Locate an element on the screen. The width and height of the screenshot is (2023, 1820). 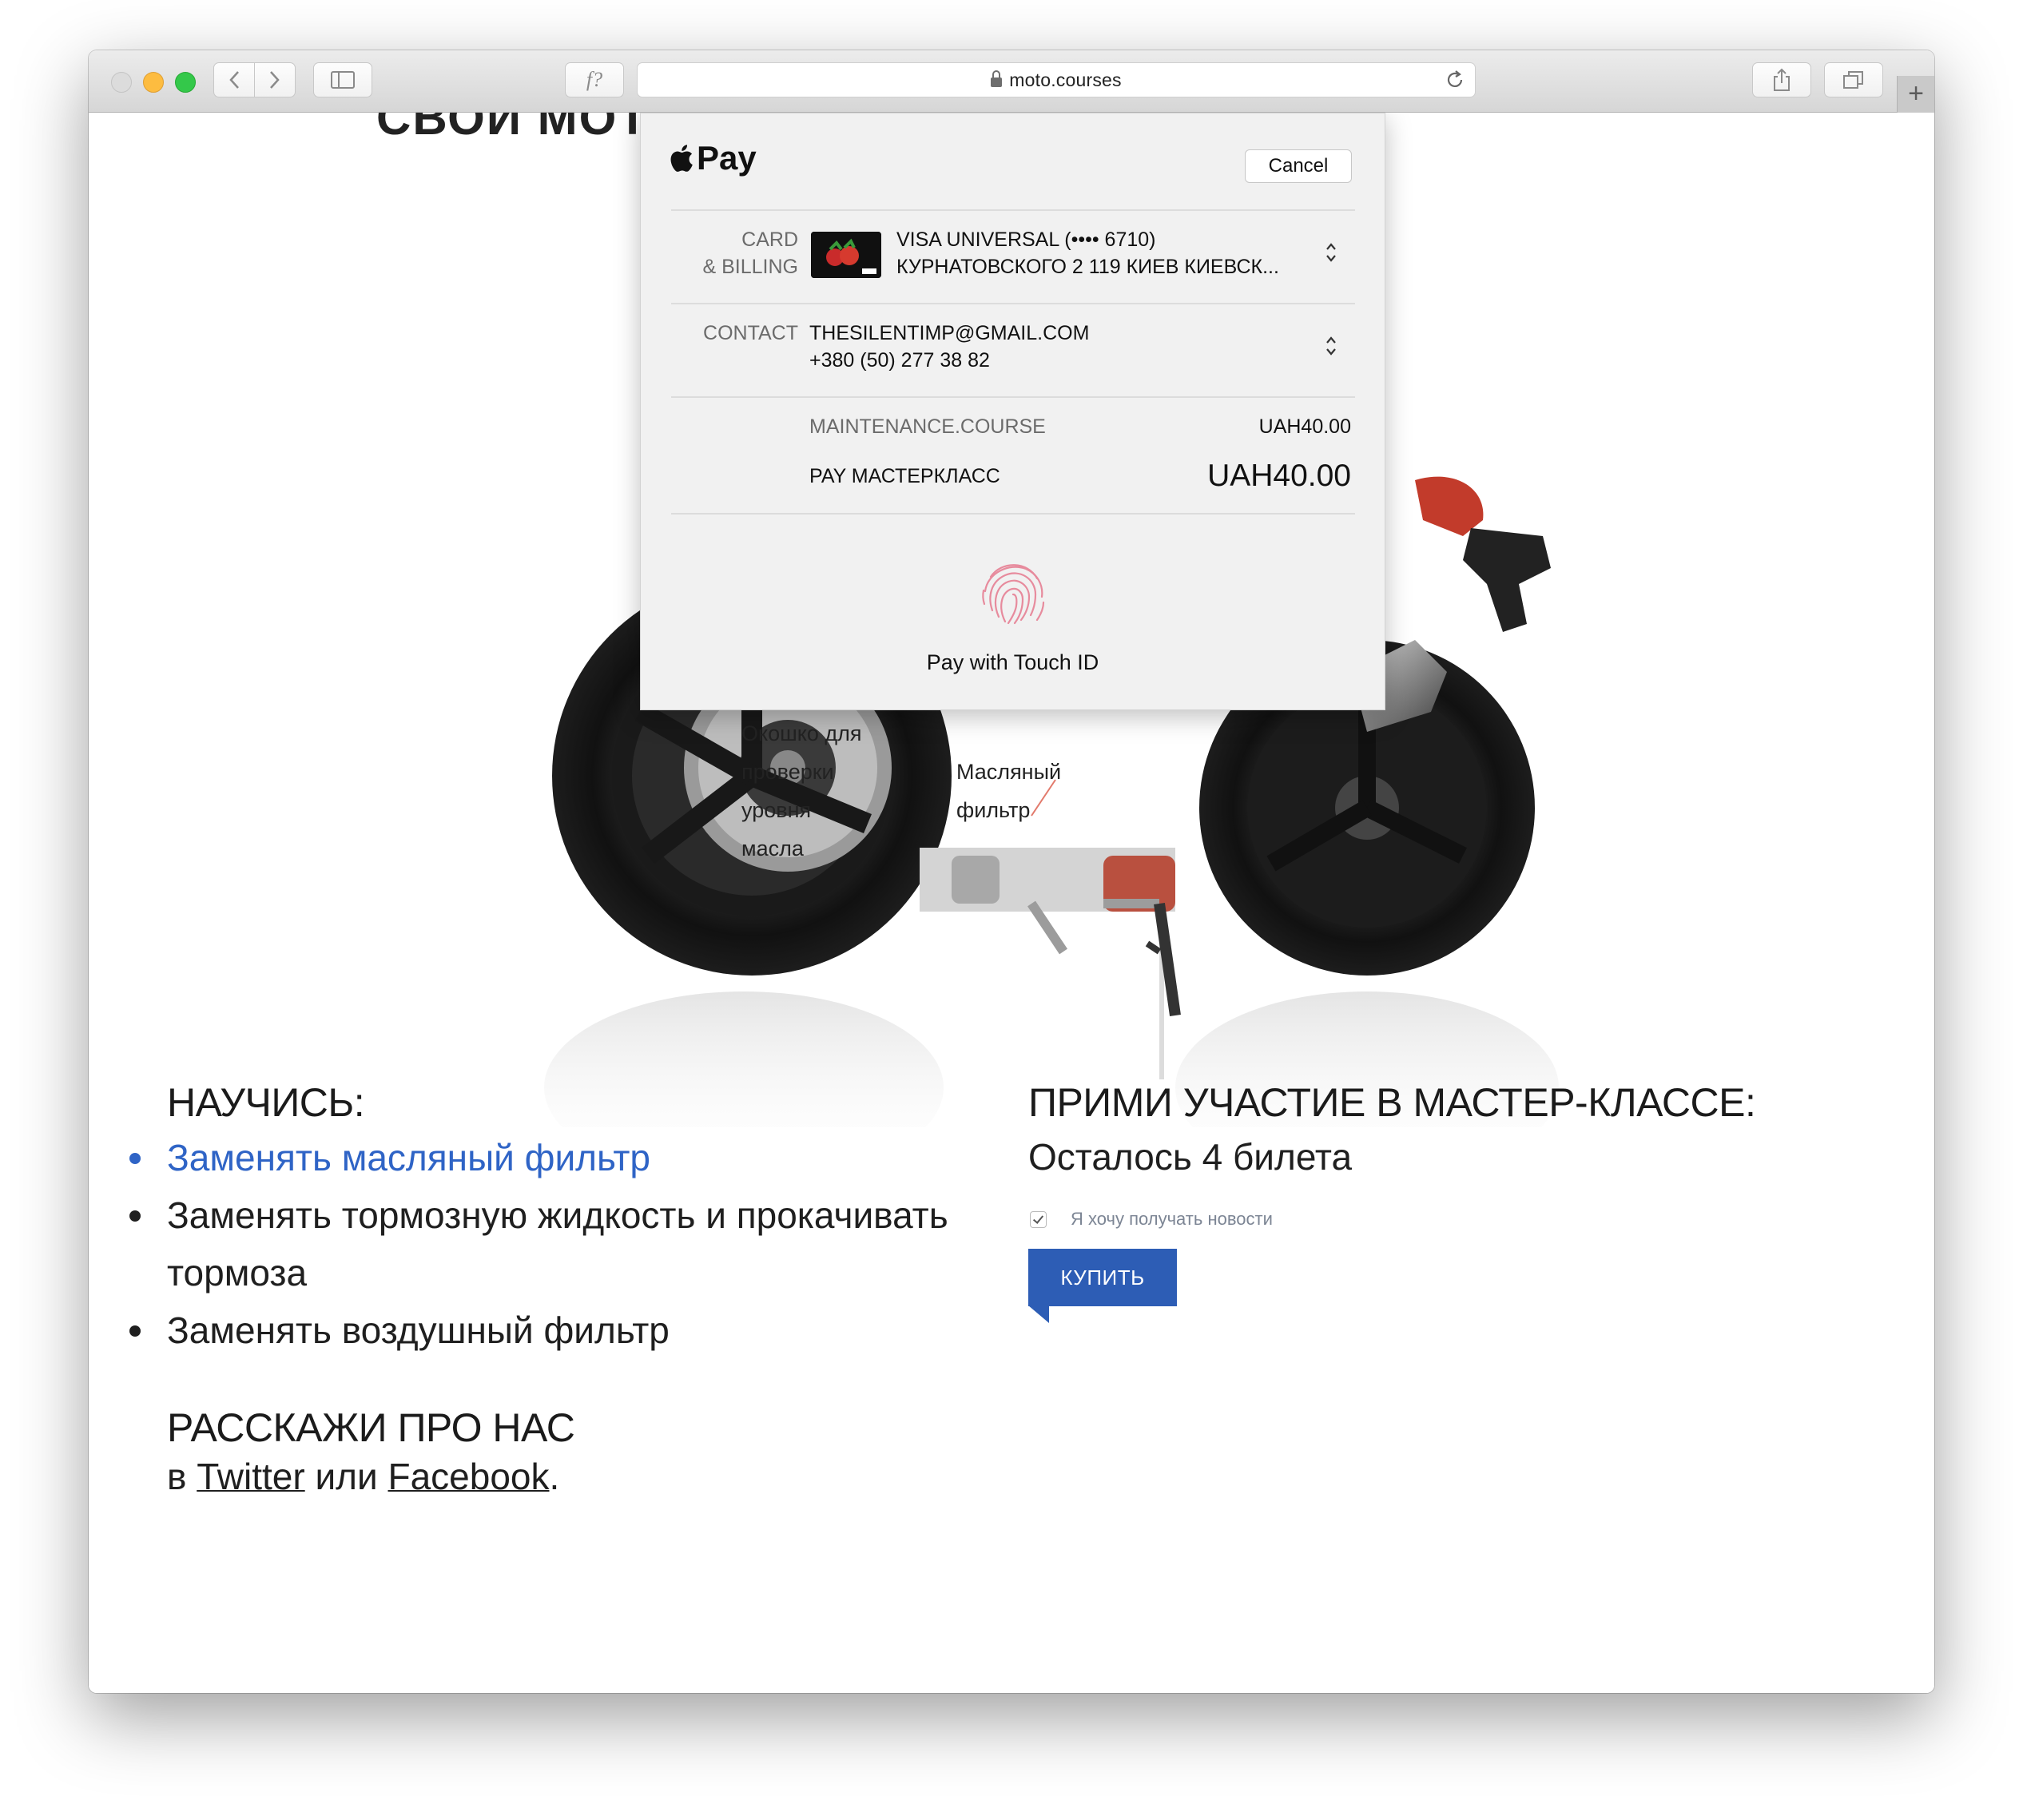
join-title: ПРИМИ УЧАСТИЕ В МАСТЕР-КЛАССЕ: is located at coordinates (1392, 1102).